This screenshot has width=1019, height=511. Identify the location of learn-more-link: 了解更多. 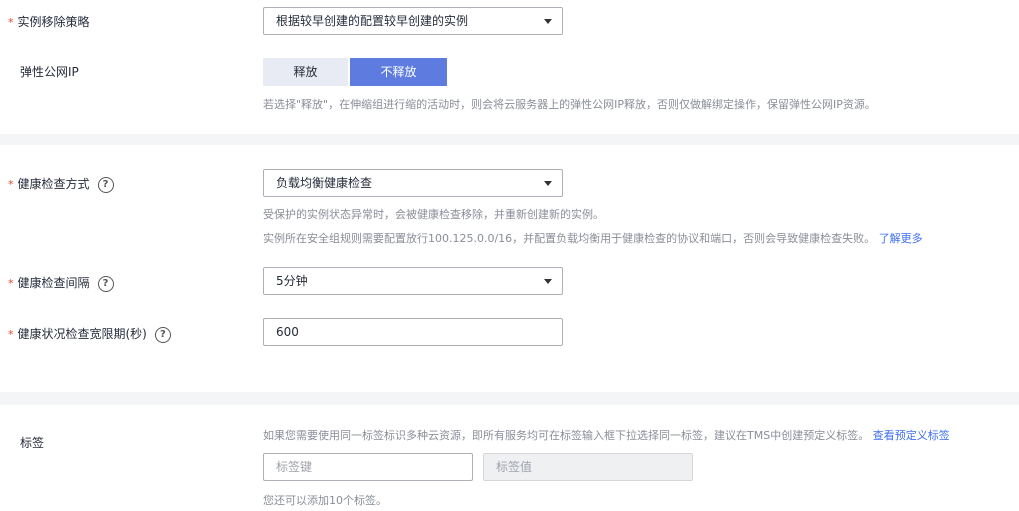
(901, 238).